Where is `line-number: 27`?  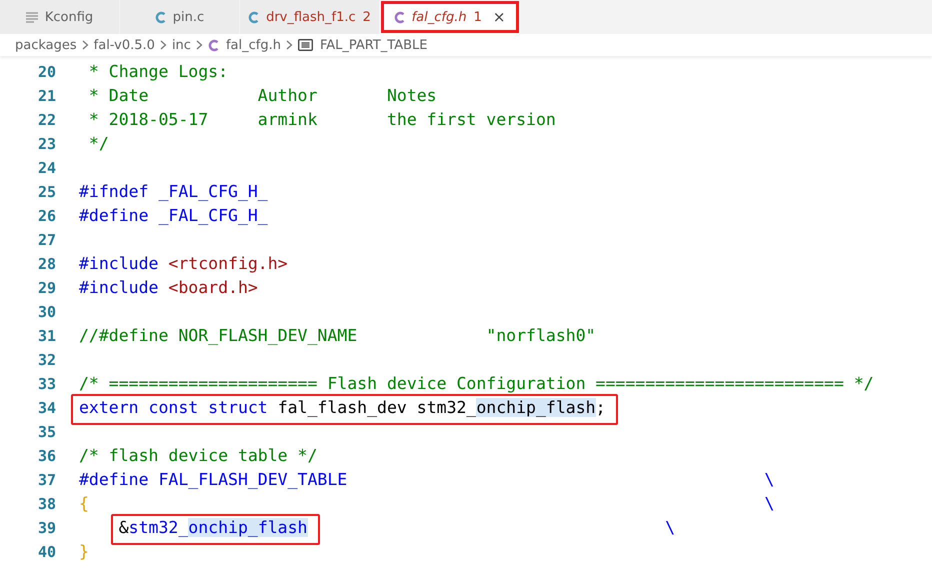
line-number: 27 is located at coordinates (46, 240).